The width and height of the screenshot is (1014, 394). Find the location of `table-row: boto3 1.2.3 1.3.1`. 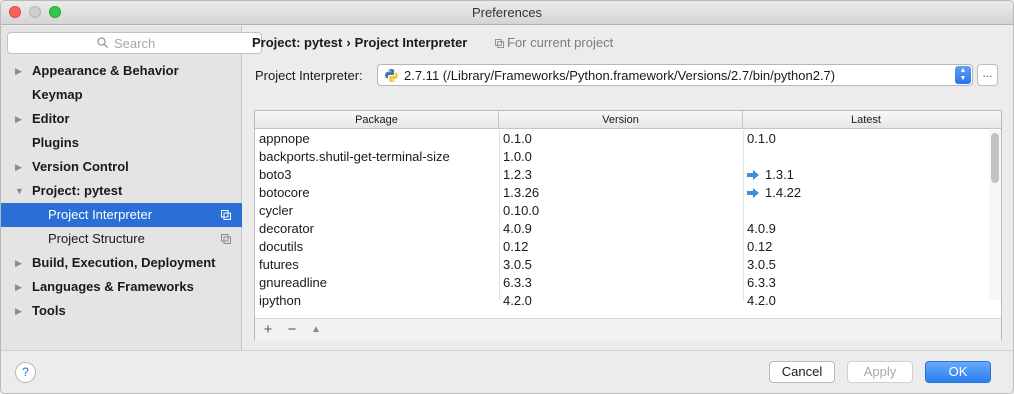

table-row: boto3 1.2.3 1.3.1 is located at coordinates (622, 175).